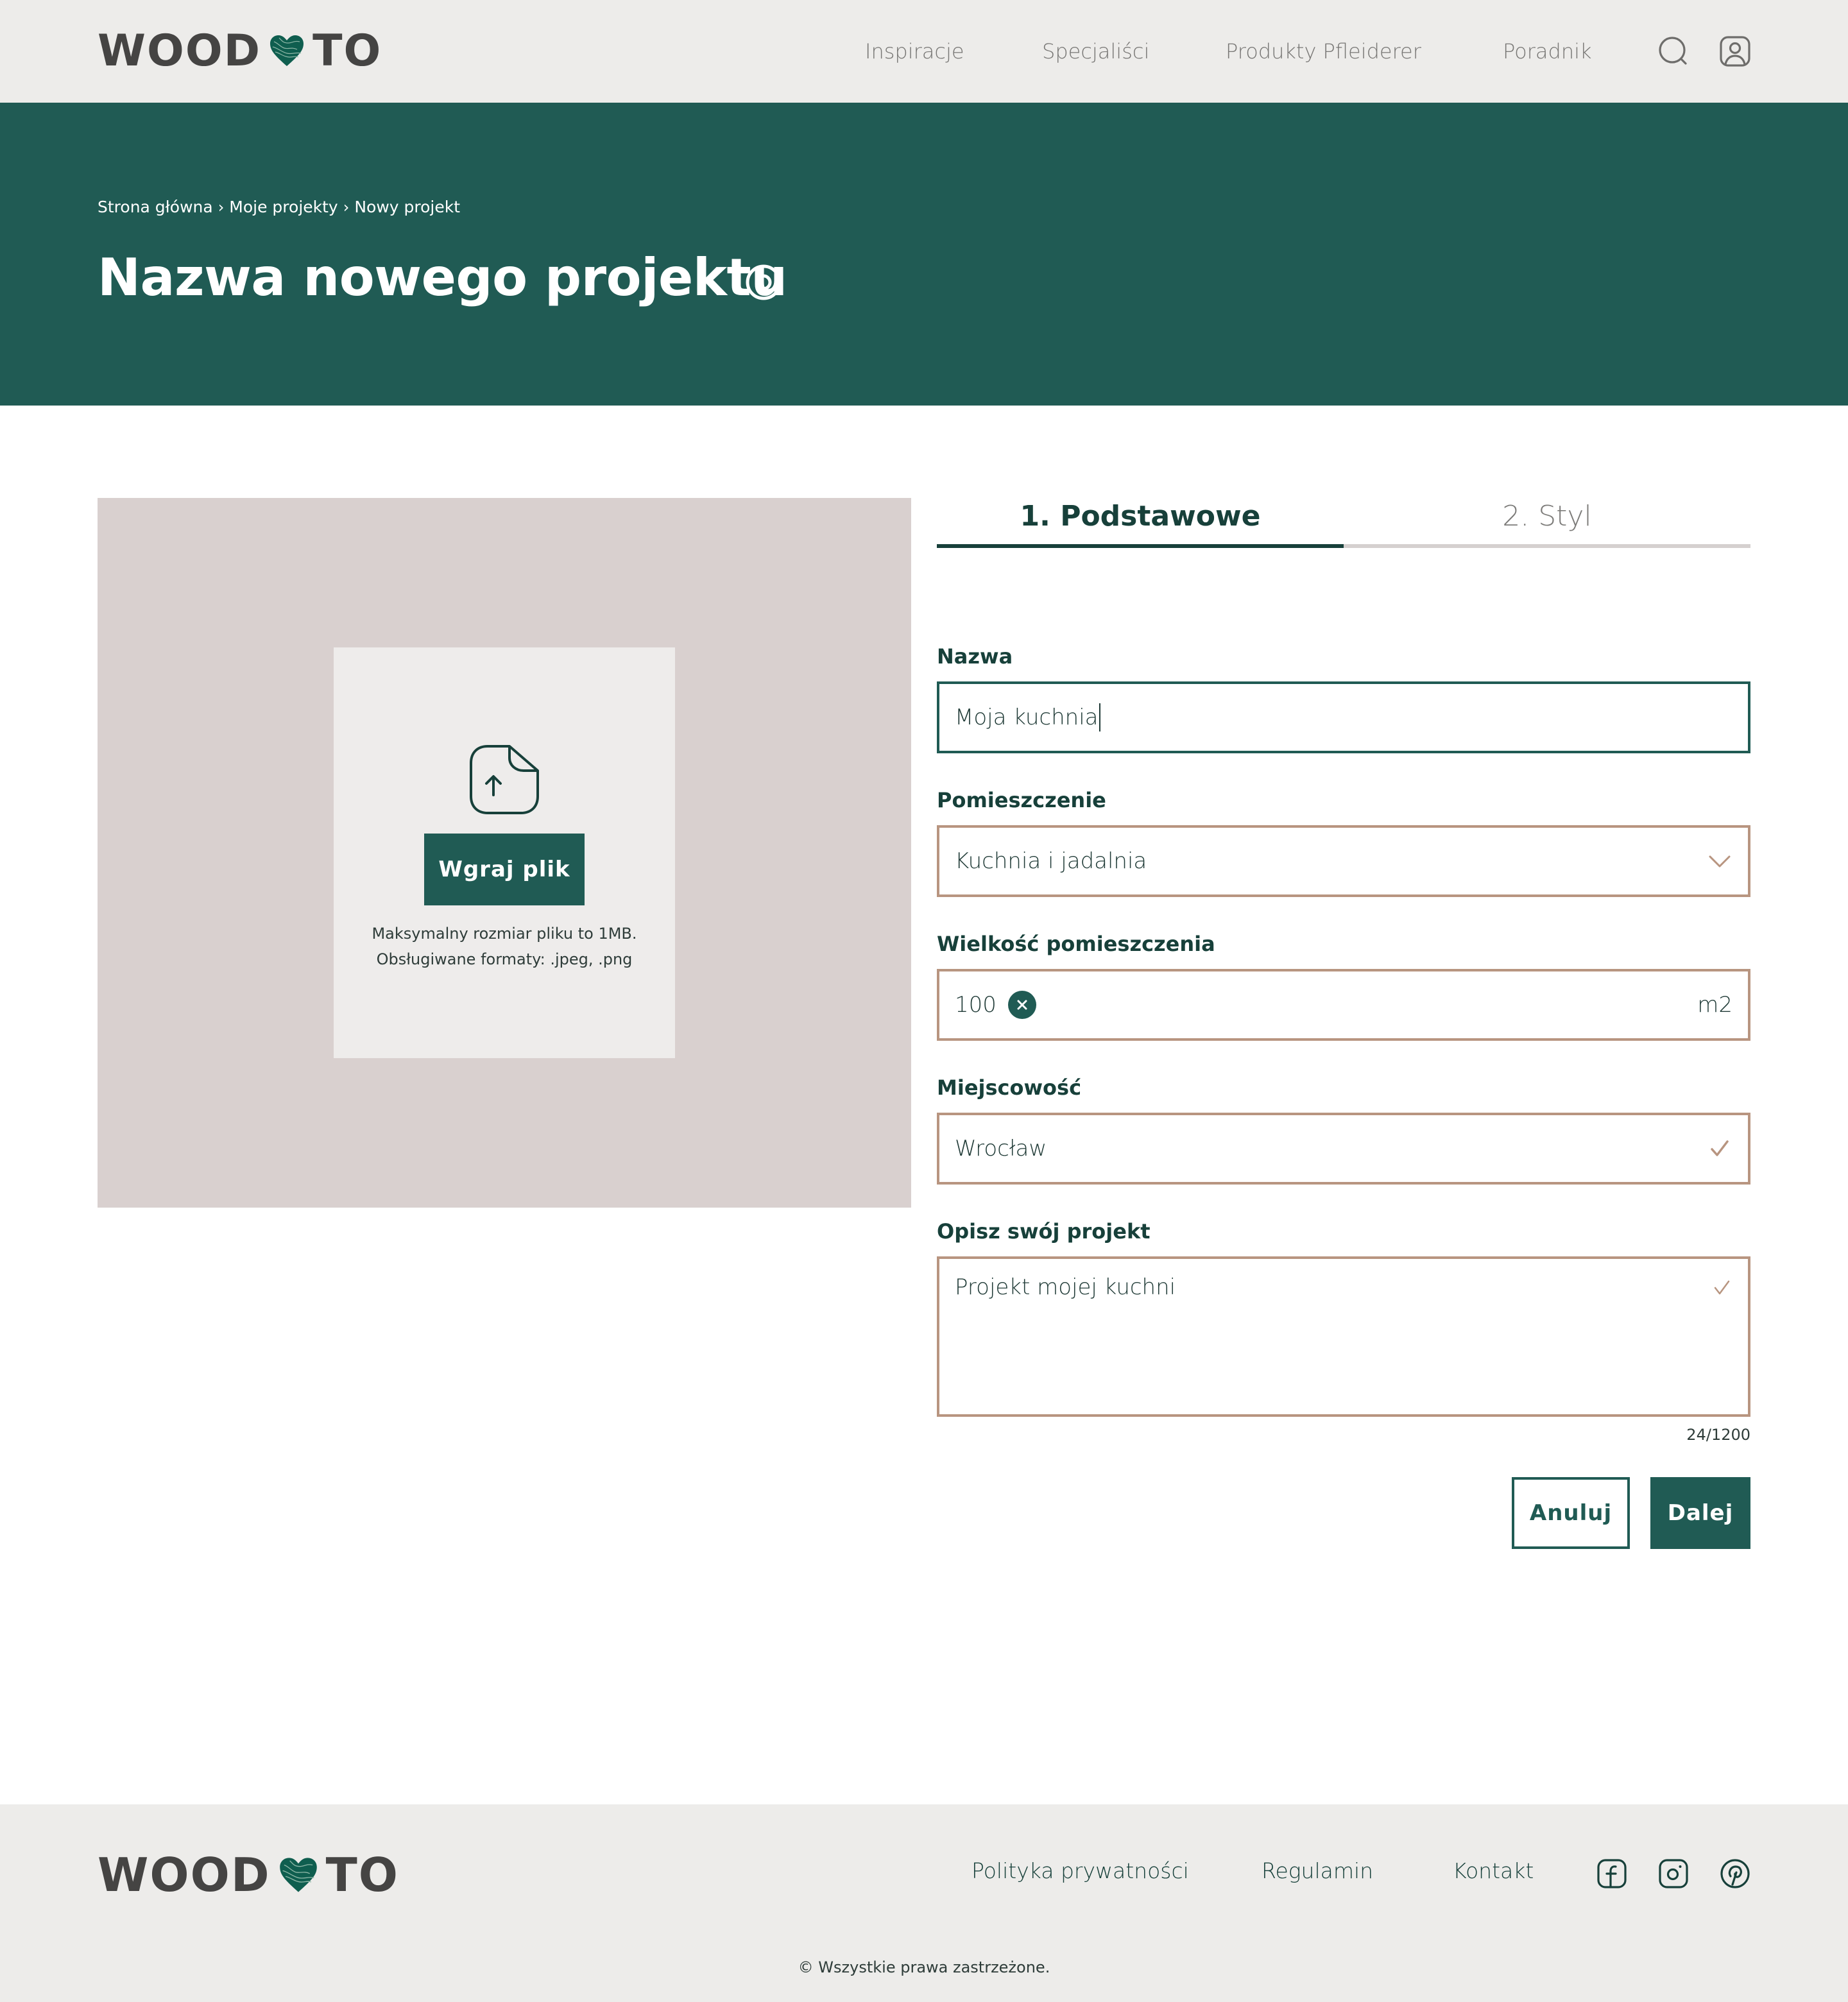 The width and height of the screenshot is (1848, 2002). Describe the element at coordinates (975, 657) in the screenshot. I see `name-label: Nazwa` at that location.